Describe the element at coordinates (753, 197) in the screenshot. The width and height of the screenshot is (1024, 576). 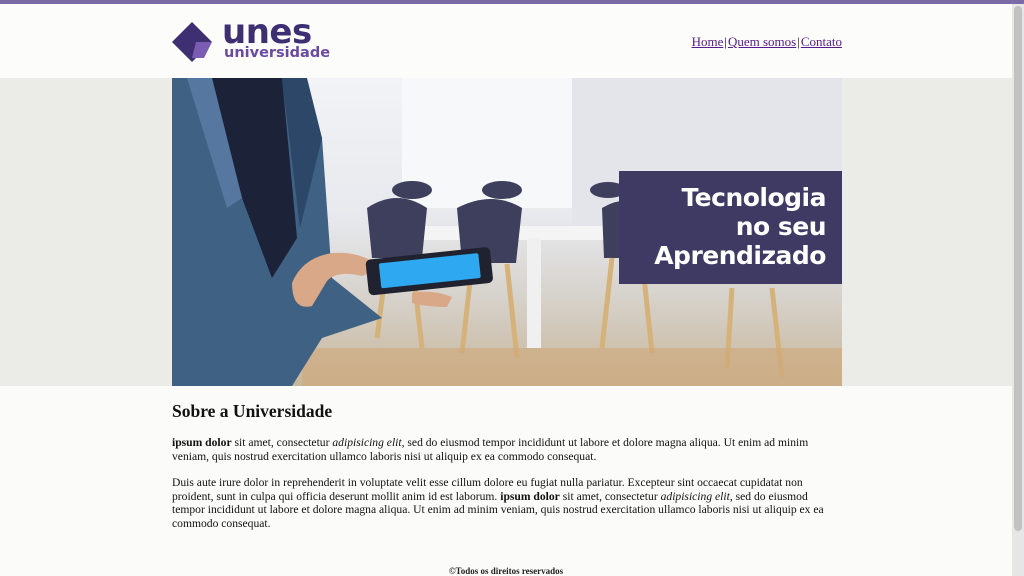
I see `hero-caption-line: Tecnologia` at that location.